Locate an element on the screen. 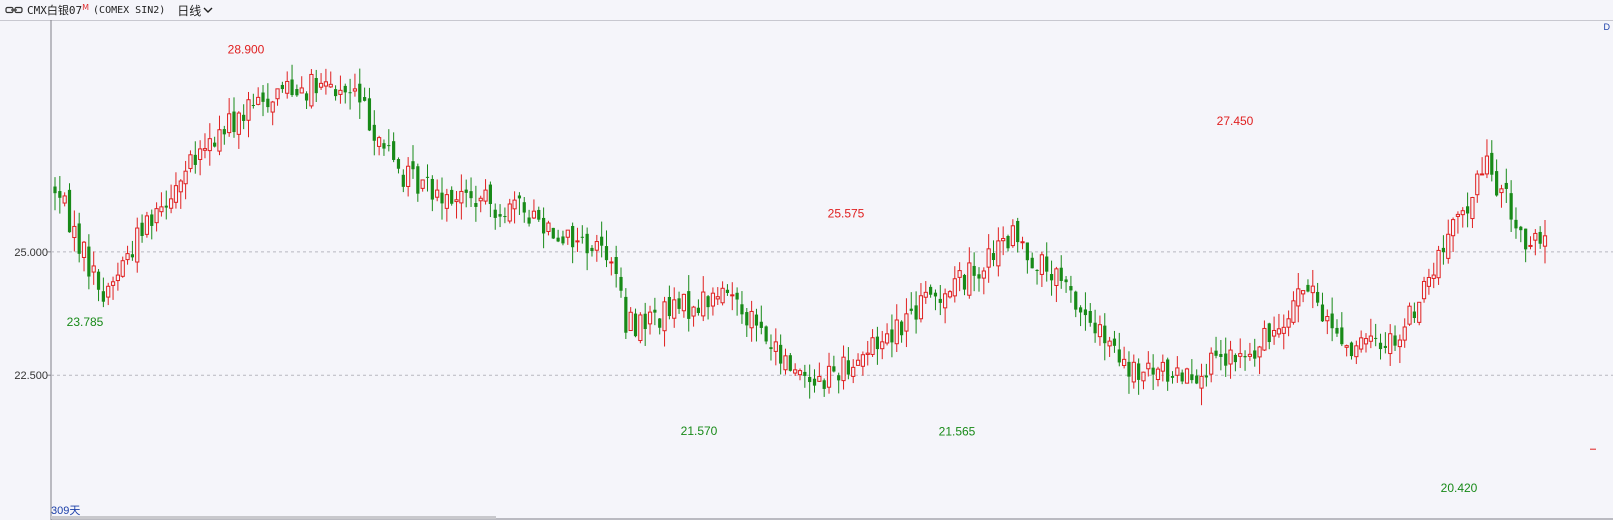 Image resolution: width=1613 pixels, height=520 pixels. link-icon is located at coordinates (14, 10).